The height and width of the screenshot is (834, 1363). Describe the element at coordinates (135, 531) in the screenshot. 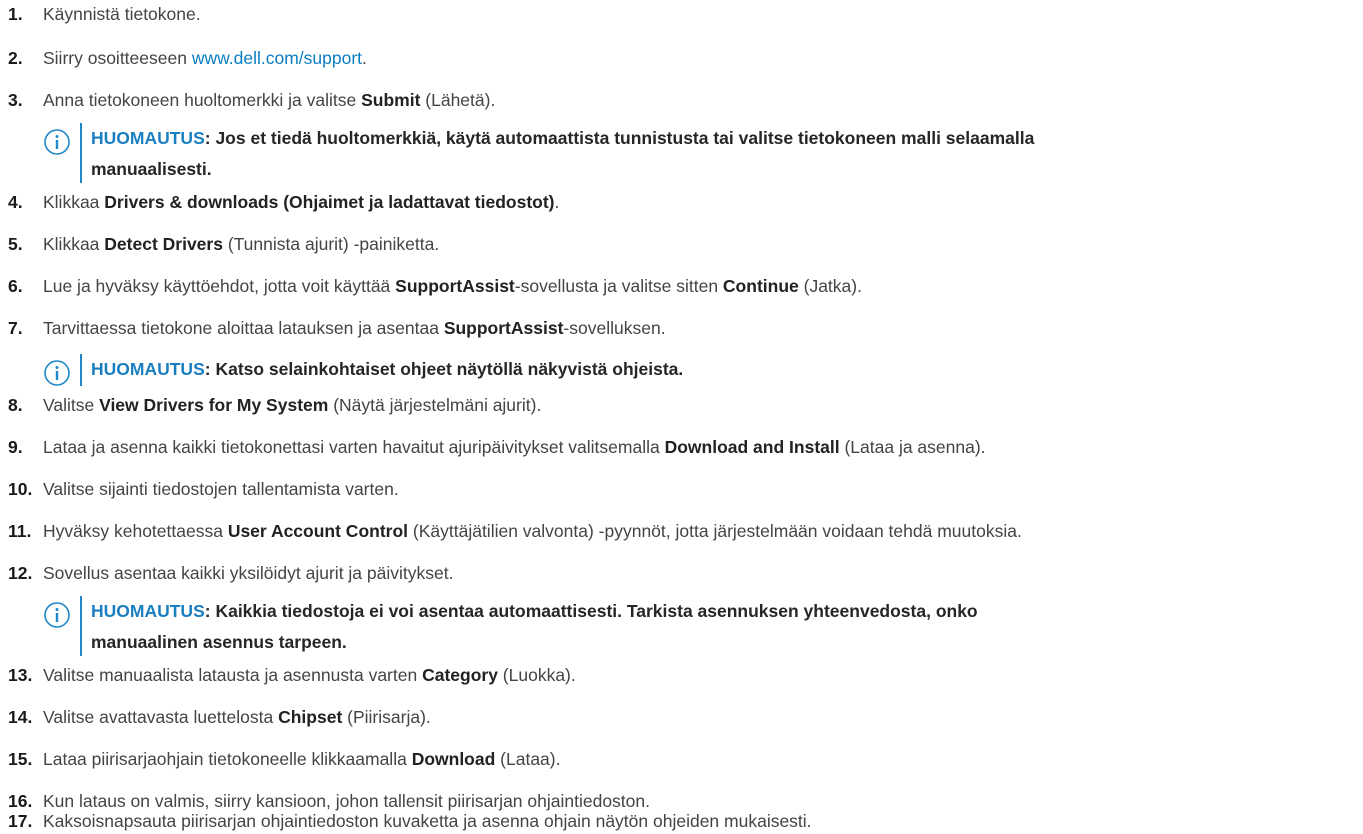

I see `step-text-part: Hyväksy kehotettaessa` at that location.